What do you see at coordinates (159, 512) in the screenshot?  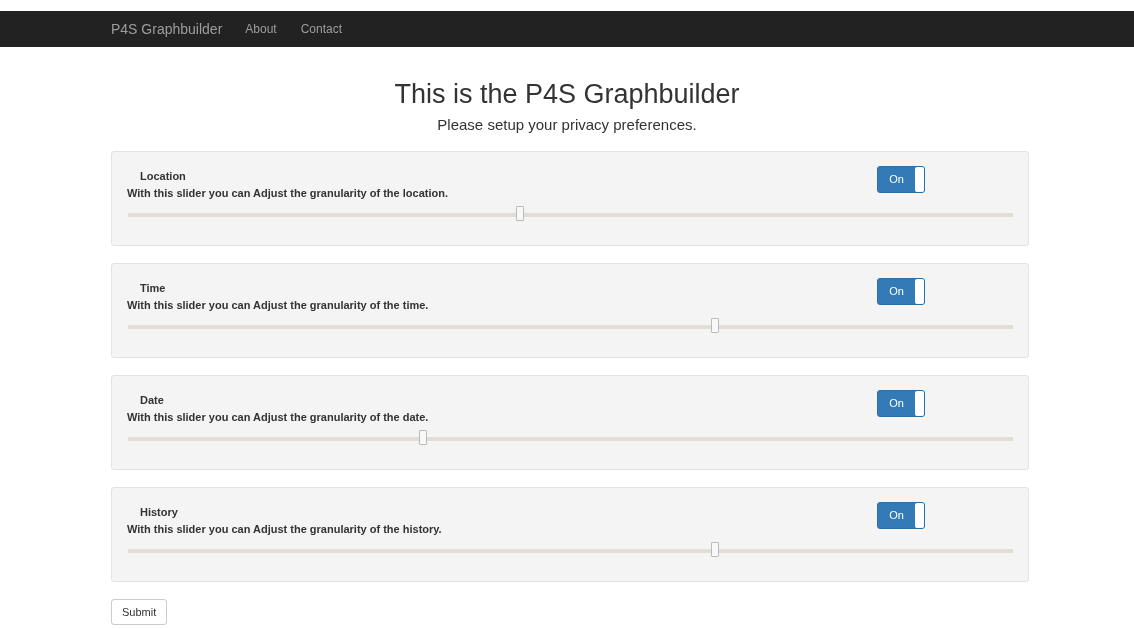 I see `preference-title: History` at bounding box center [159, 512].